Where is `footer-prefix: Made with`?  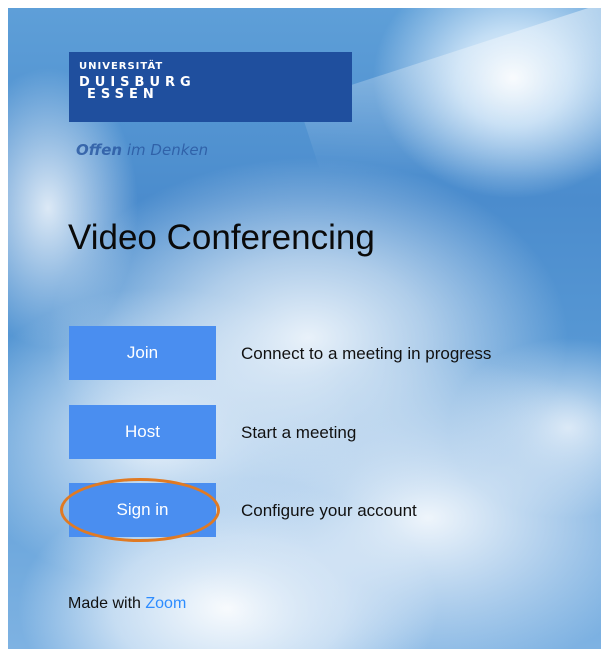
footer-prefix: Made with is located at coordinates (107, 603).